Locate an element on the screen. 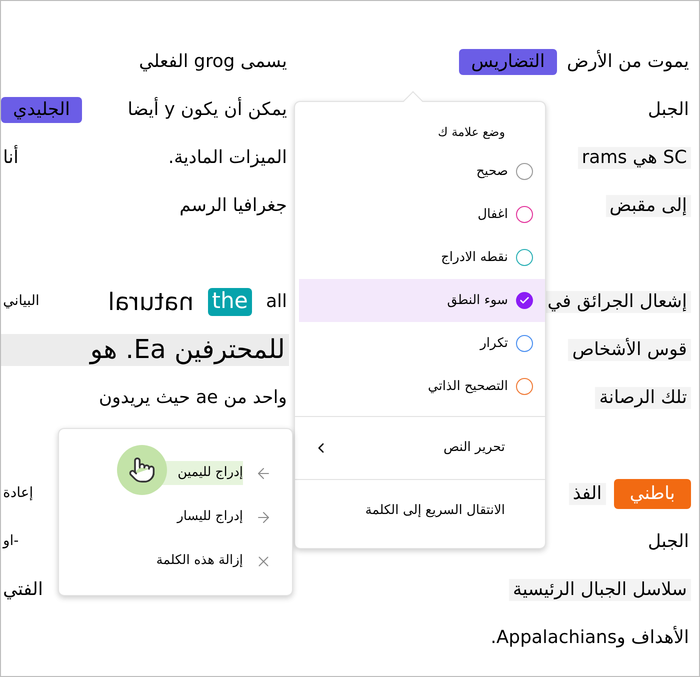 The width and height of the screenshot is (700, 677). word-text: إشعال الجرائق في is located at coordinates (617, 302).